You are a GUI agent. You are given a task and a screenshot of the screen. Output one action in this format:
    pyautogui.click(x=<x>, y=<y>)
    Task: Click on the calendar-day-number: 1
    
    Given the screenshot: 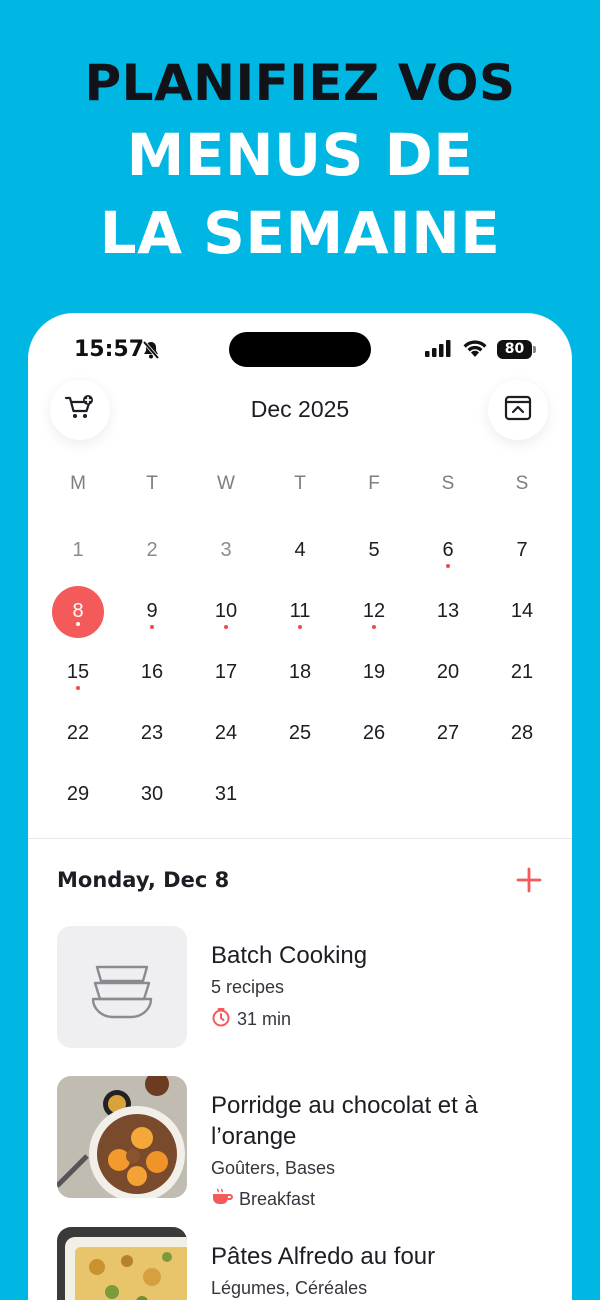 What is the action you would take?
    pyautogui.click(x=78, y=550)
    